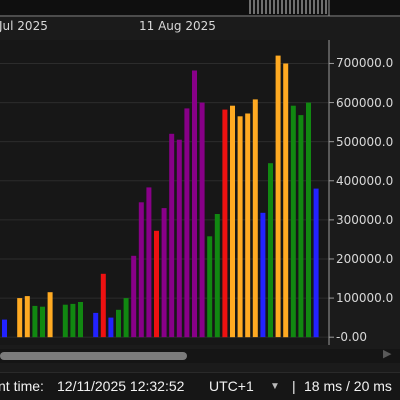 The image size is (400, 400). I want to click on x-axis-label-aug: 11 Aug 2025, so click(177, 26).